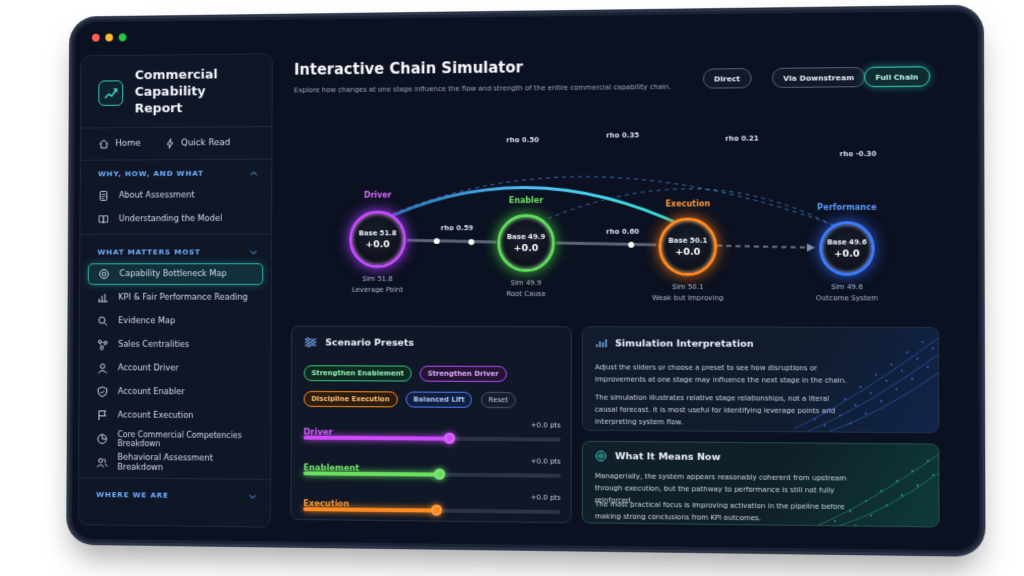 This screenshot has width=1024, height=576. Describe the element at coordinates (179, 439) in the screenshot. I see `sidebar-item-label: Core Commercial Competencies Breakdown` at that location.